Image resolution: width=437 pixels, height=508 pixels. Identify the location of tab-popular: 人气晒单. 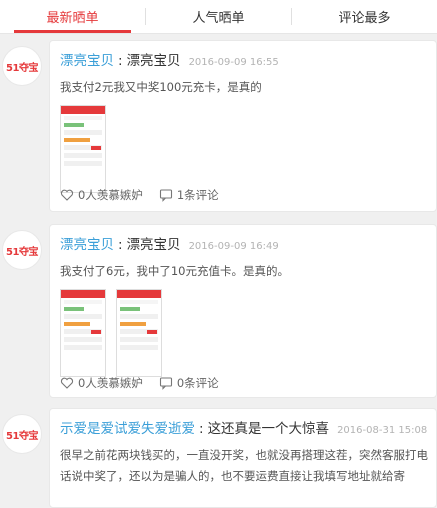
(218, 16).